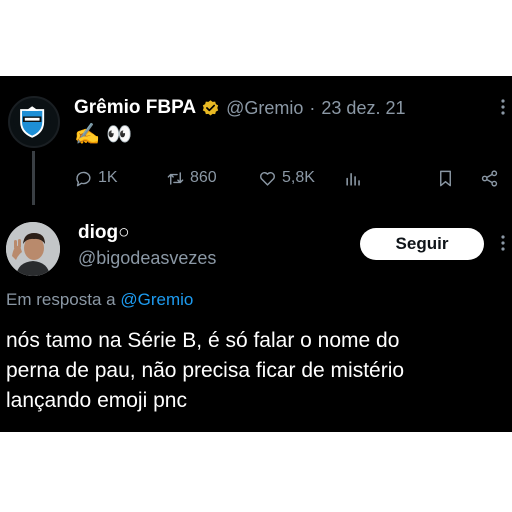 This screenshot has width=512, height=512. What do you see at coordinates (61, 299) in the screenshot?
I see `replying-prefix: Em resposta a` at bounding box center [61, 299].